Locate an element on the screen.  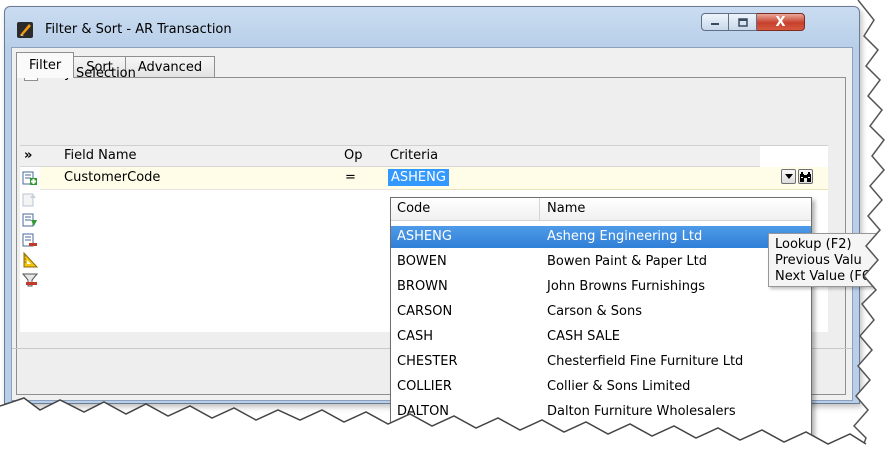
list-item: COLLIER Collier & Sons Limited is located at coordinates (601, 387).